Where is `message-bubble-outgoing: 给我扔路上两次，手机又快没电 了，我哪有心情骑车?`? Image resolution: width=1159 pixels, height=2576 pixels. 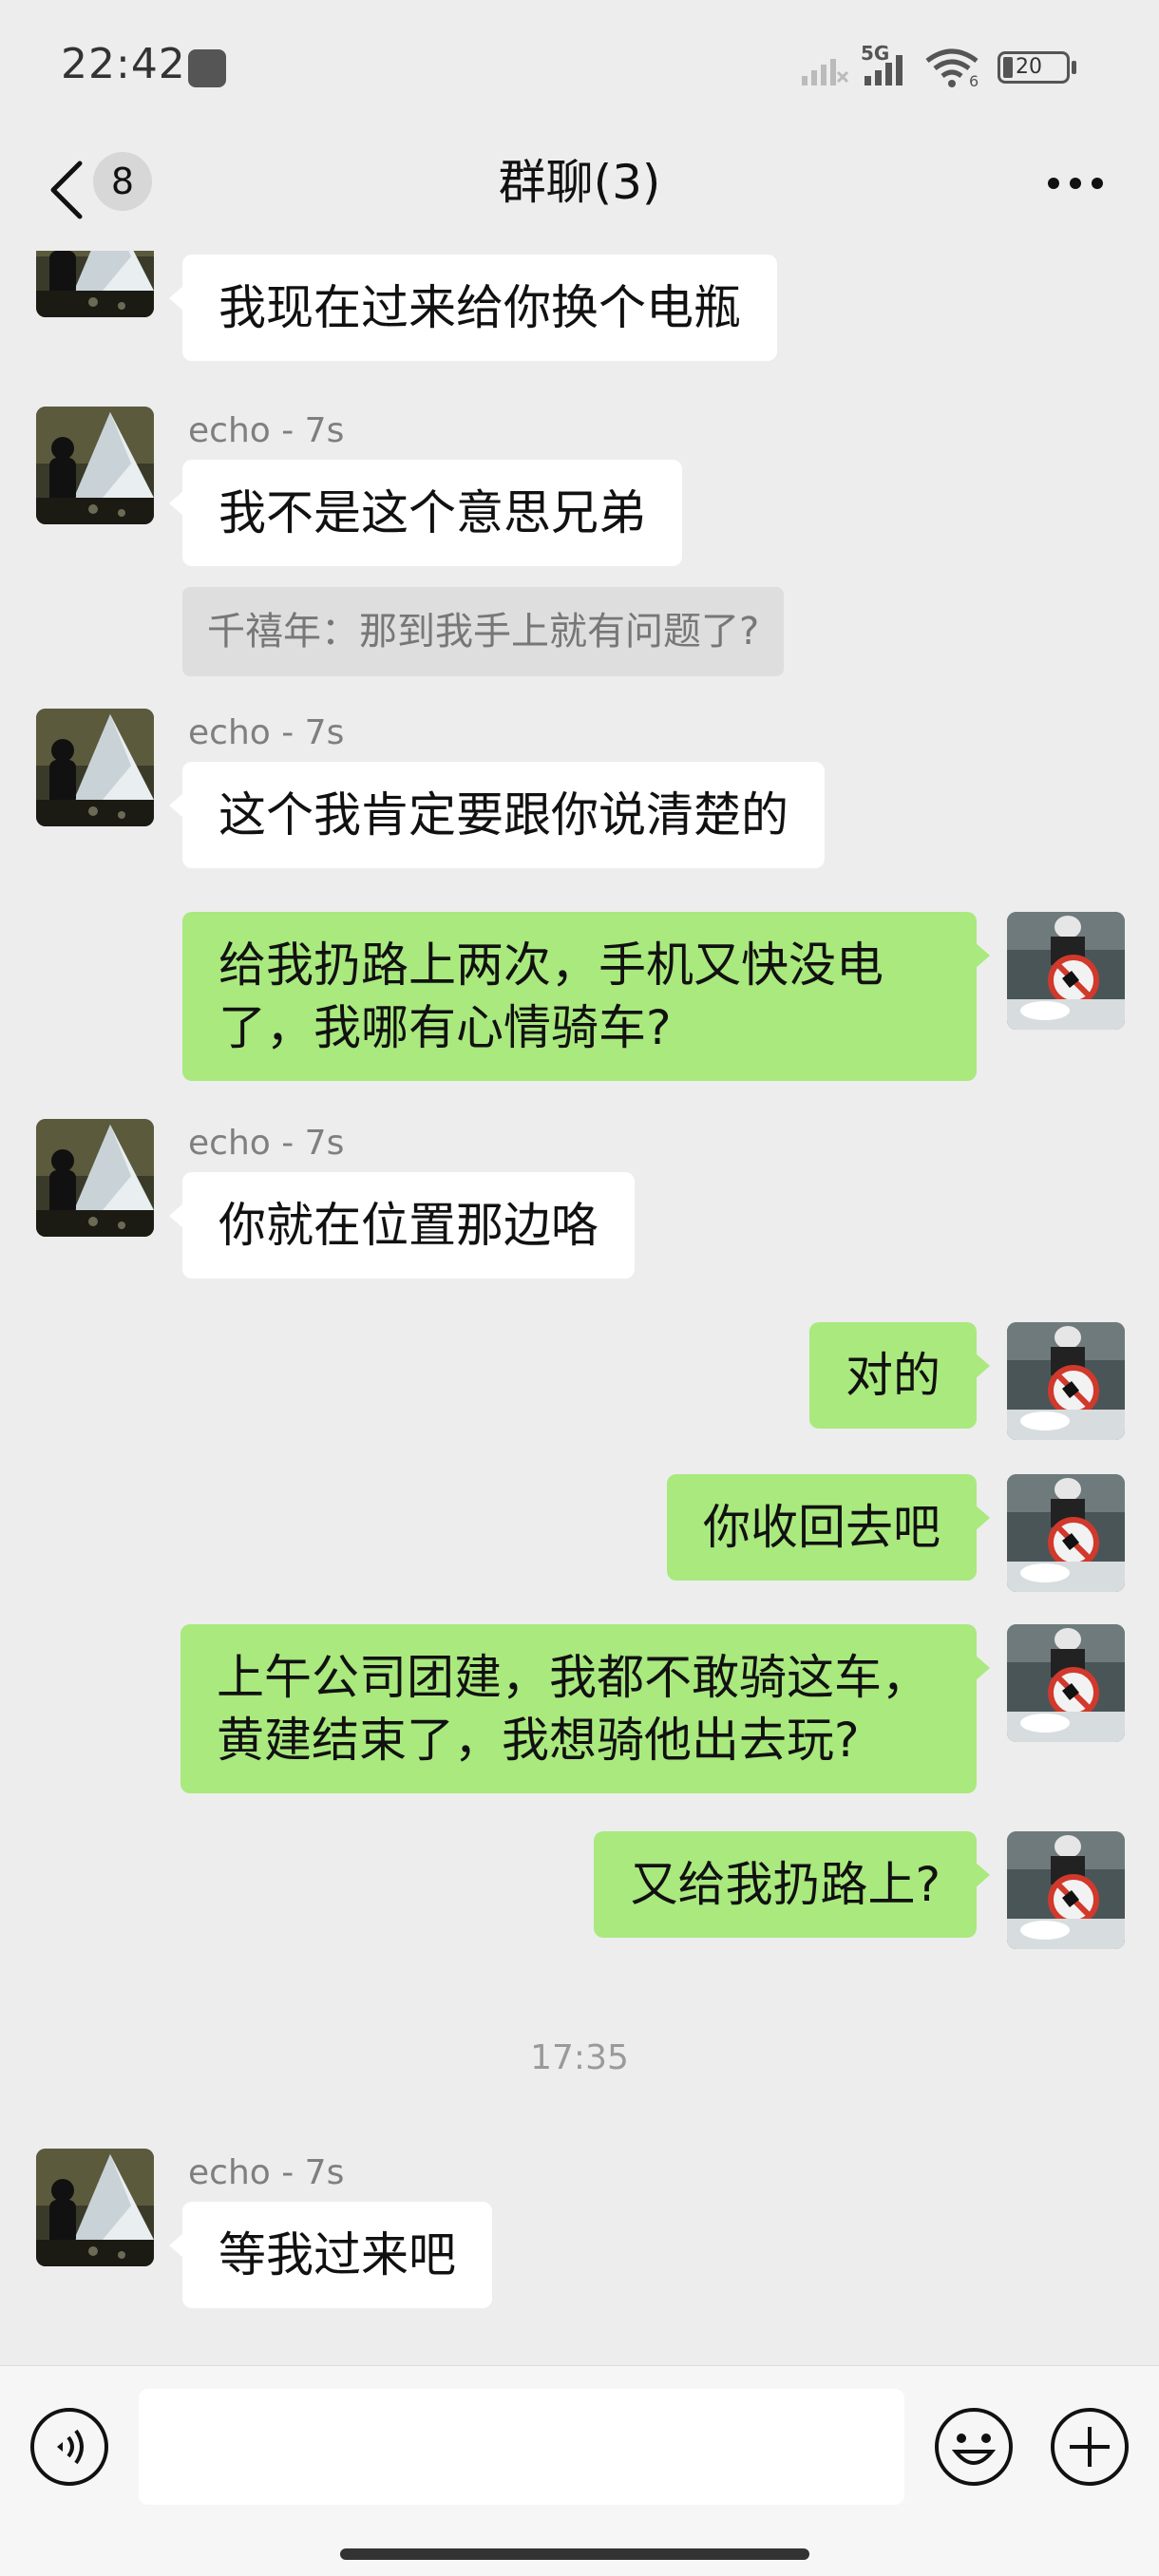 message-bubble-outgoing: 给我扔路上两次，手机又快没电 了，我哪有心情骑车? is located at coordinates (586, 997).